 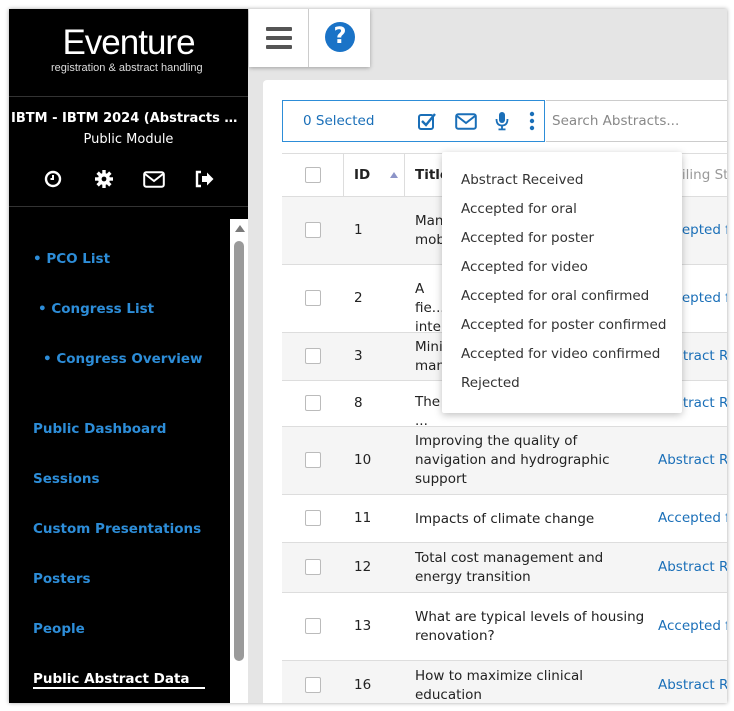 I want to click on menu-item-accepted-video: Accepted for video, so click(x=524, y=267).